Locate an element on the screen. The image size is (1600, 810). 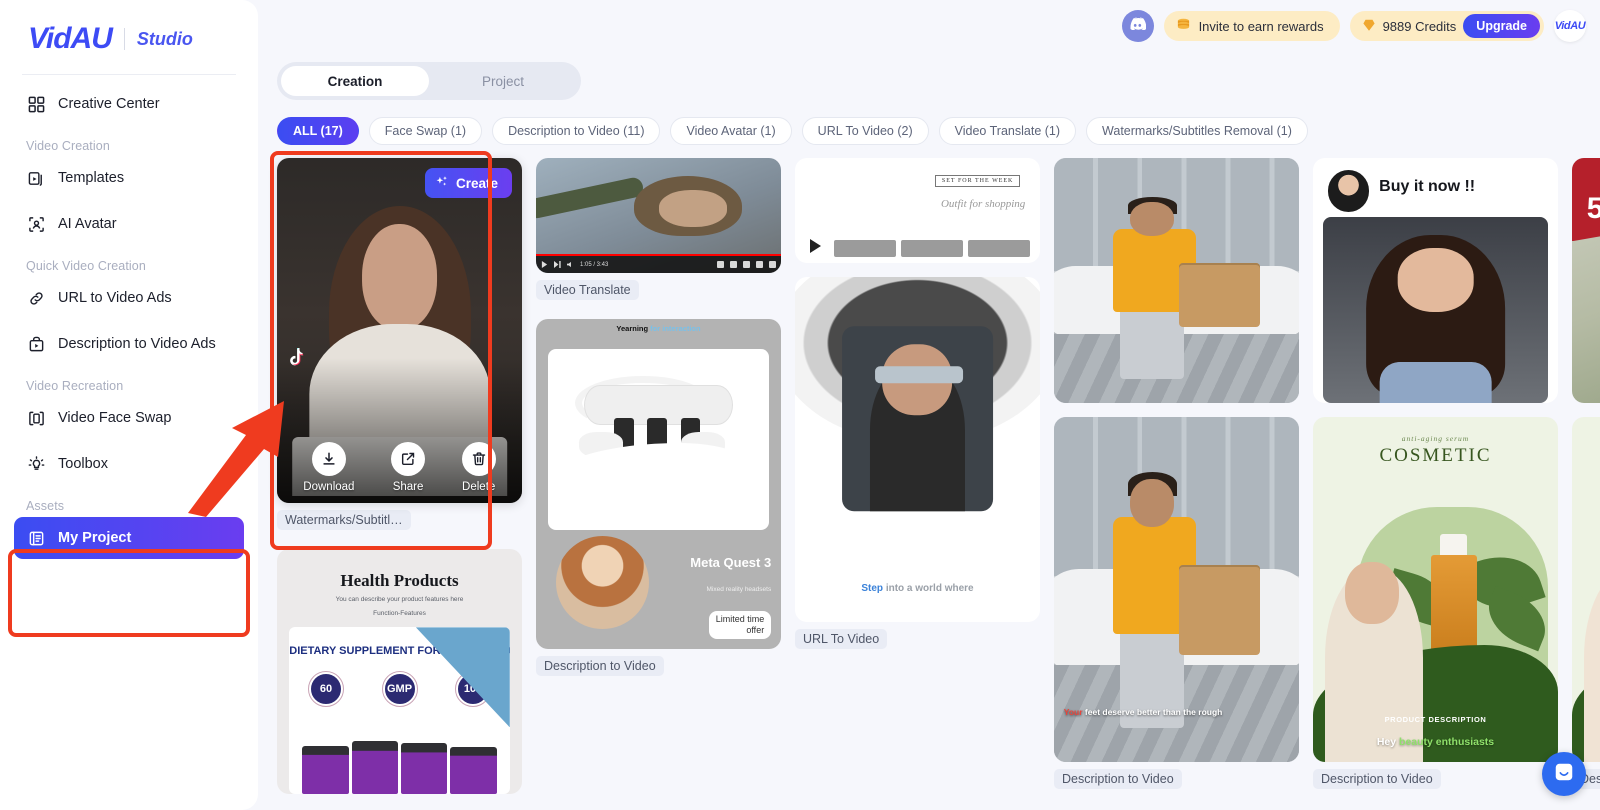
card-thumbnail: Buy it now !! is located at coordinates (1435, 280).